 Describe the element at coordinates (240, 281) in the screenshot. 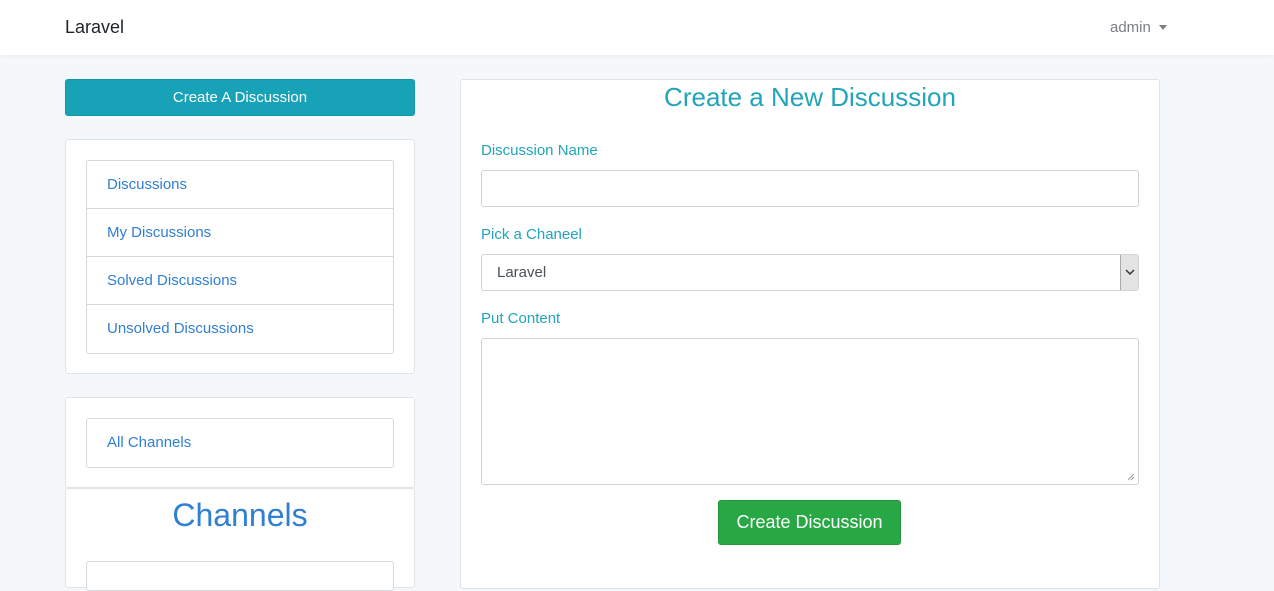

I see `filter-solved-discussions: Solved Discussions` at that location.